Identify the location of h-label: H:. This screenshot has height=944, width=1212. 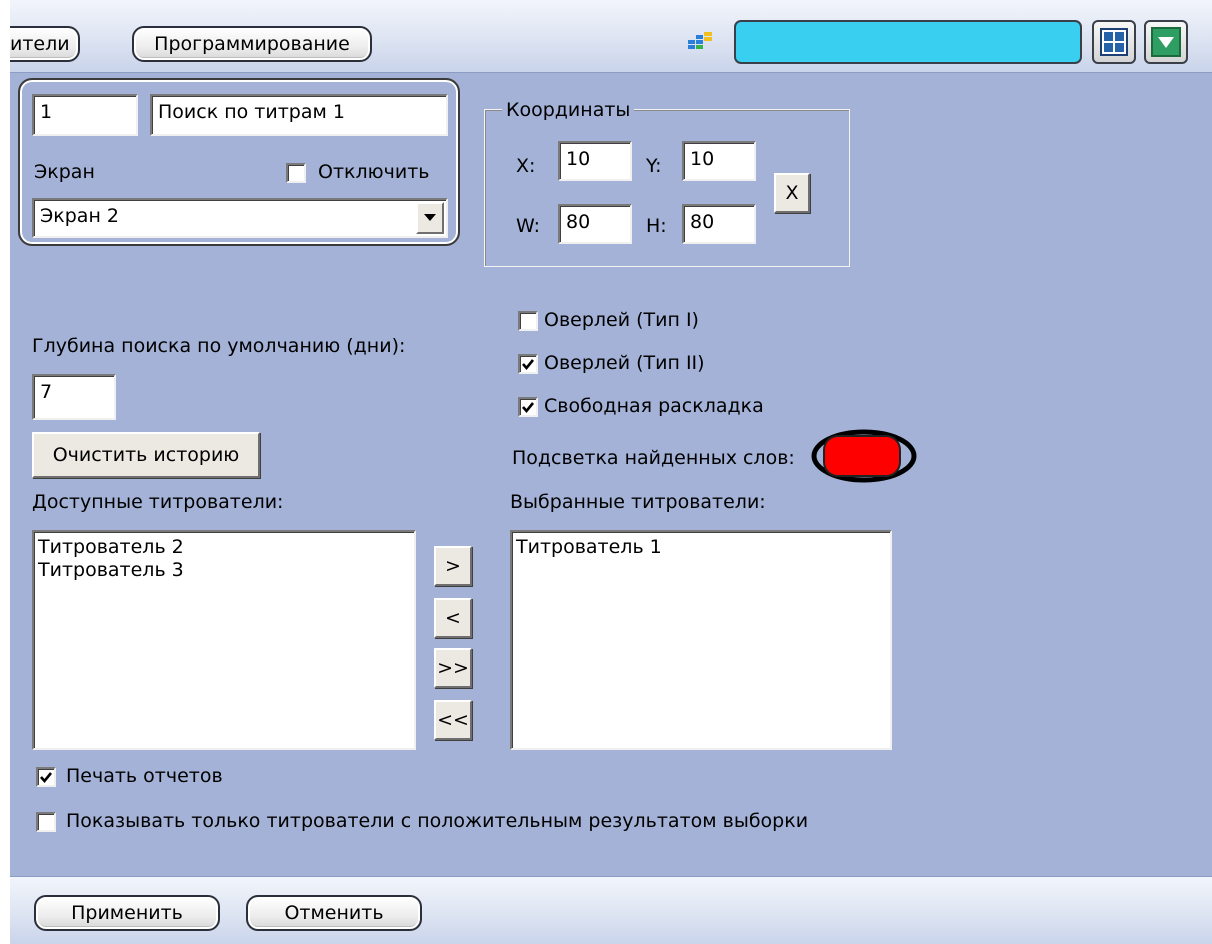
(656, 226).